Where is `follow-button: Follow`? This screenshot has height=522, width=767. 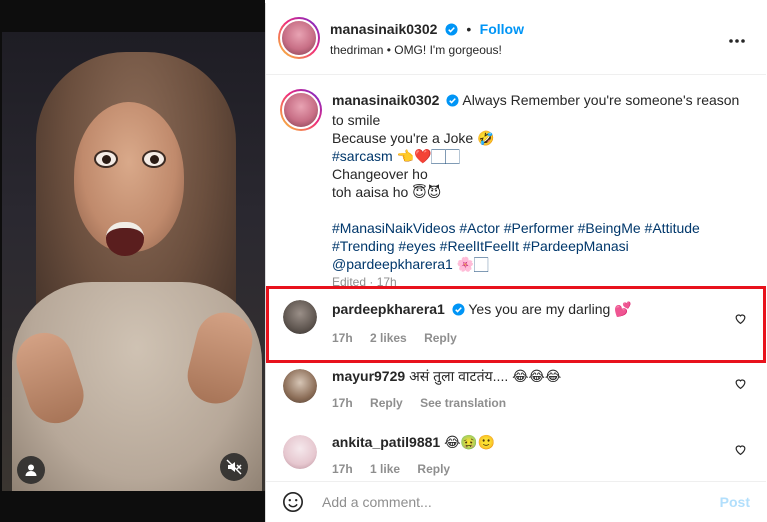 follow-button: Follow is located at coordinates (502, 29).